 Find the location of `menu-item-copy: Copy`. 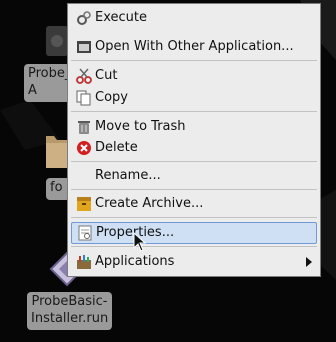

menu-item-copy: Copy is located at coordinates (194, 98).